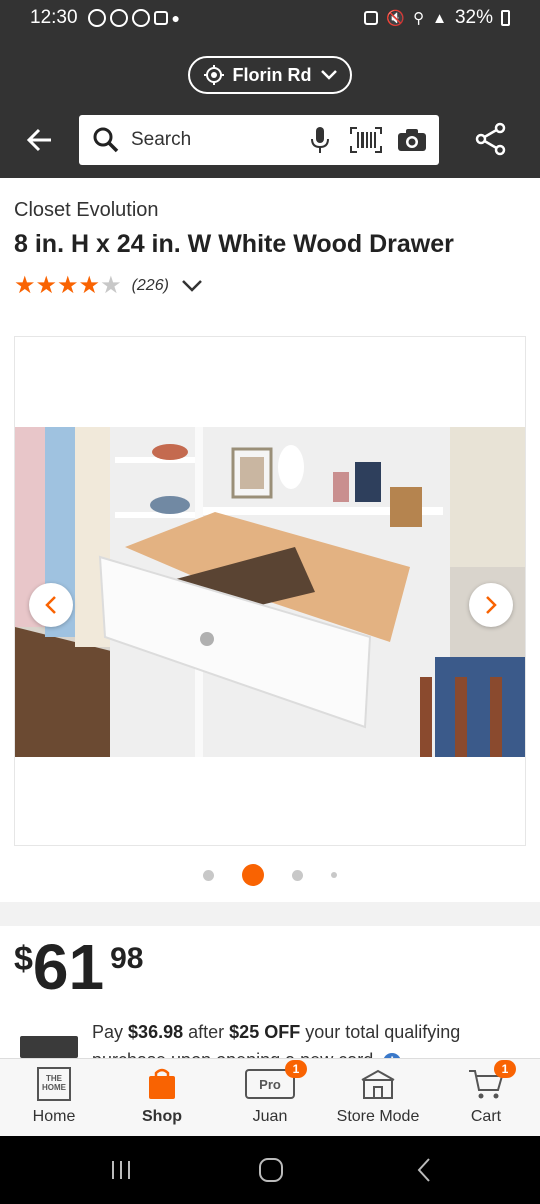  Describe the element at coordinates (86, 210) in the screenshot. I see `product-brand: Closet Evolution` at that location.